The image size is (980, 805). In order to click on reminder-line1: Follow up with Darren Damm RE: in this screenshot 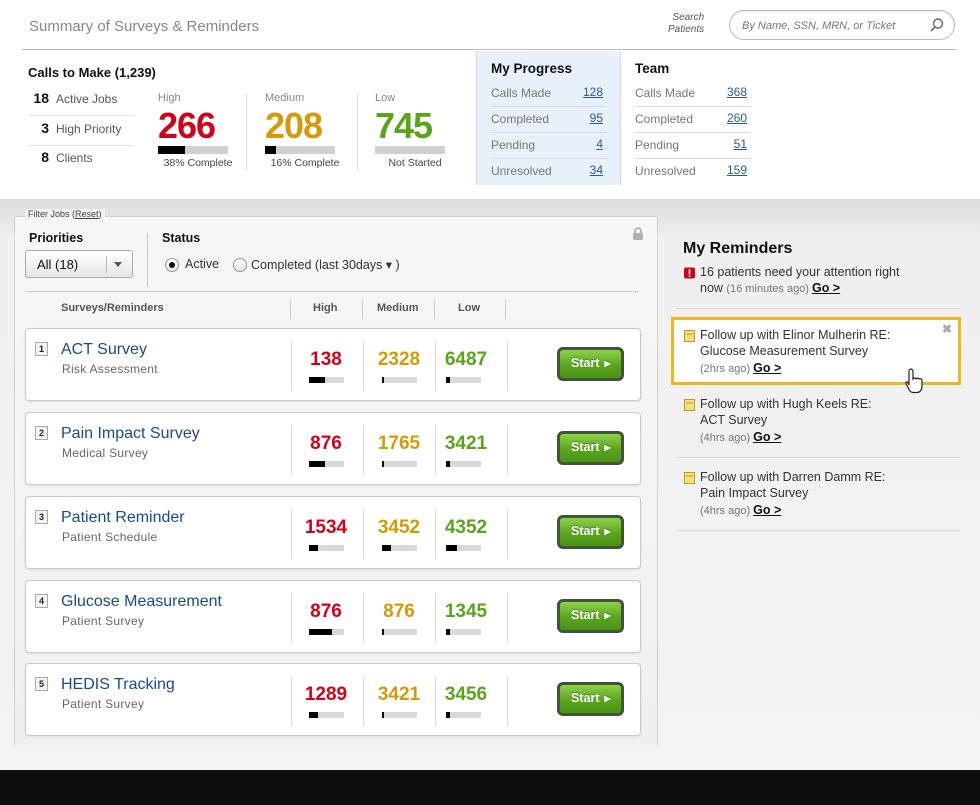, I will do `click(793, 477)`.